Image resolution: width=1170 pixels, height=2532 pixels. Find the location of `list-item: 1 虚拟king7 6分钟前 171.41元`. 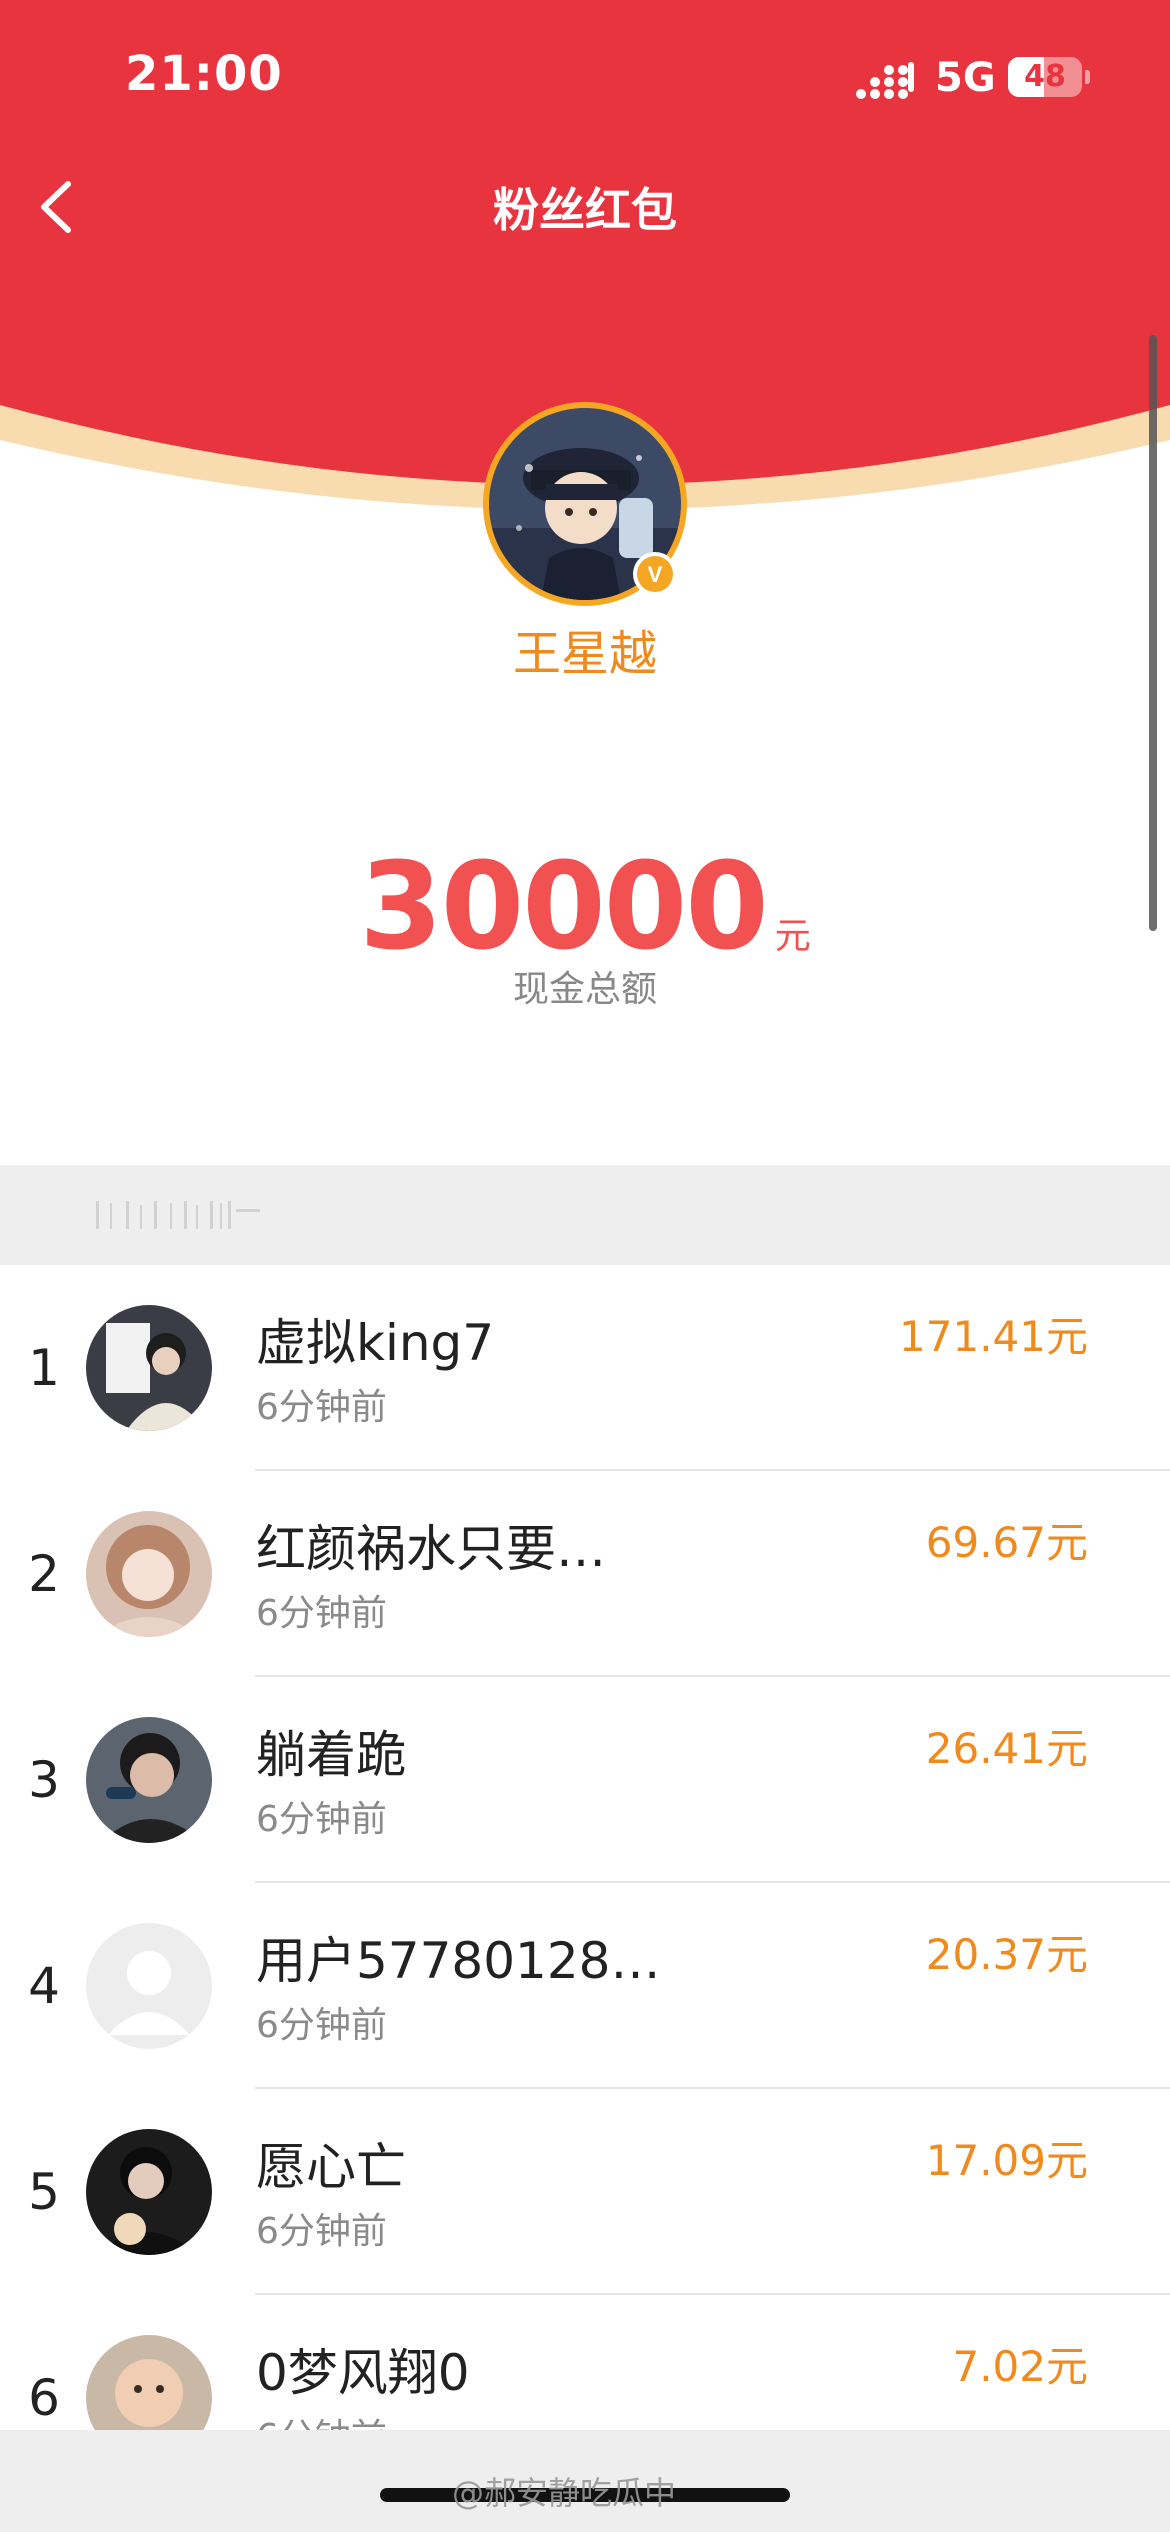

list-item: 1 虚拟king7 6分钟前 171.41元 is located at coordinates (585, 1368).